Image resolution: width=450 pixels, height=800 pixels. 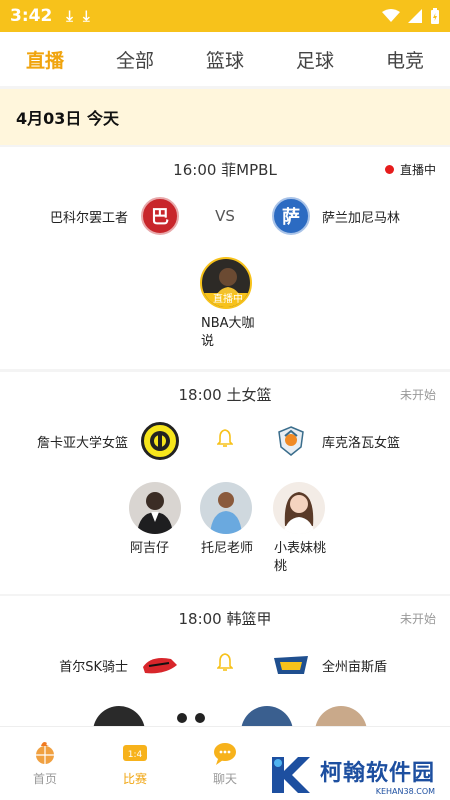 I want to click on battery-icon, so click(x=435, y=16).